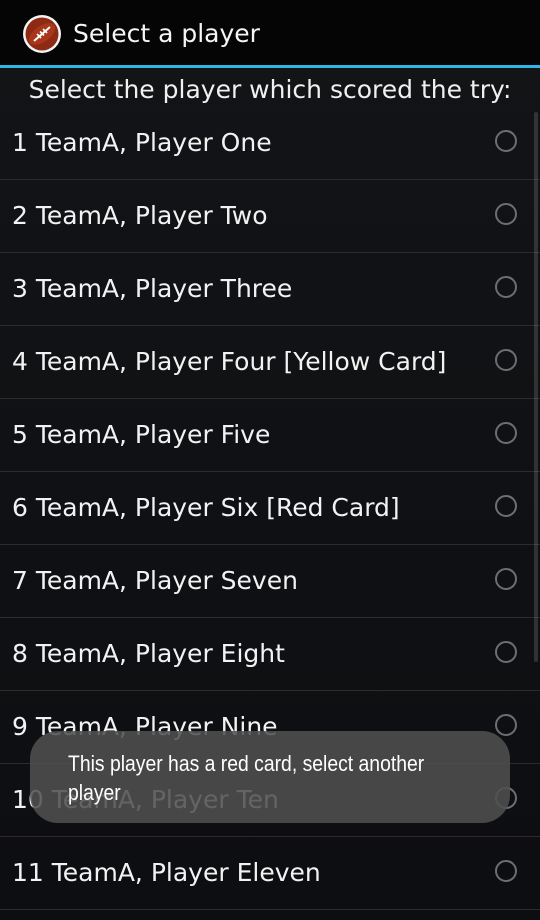 The height and width of the screenshot is (920, 540). I want to click on list-item: 4 TeamA, Player Four [Yellow Card], so click(270, 362).